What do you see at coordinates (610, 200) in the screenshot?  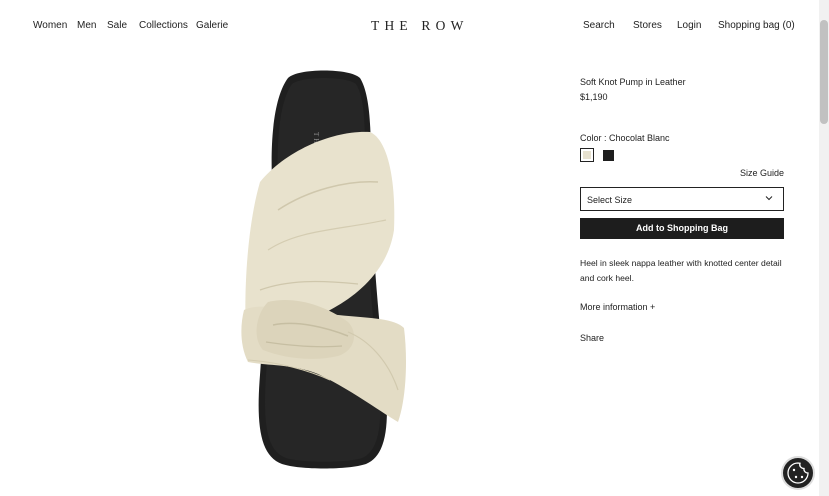 I see `size-select-label: Select Size` at bounding box center [610, 200].